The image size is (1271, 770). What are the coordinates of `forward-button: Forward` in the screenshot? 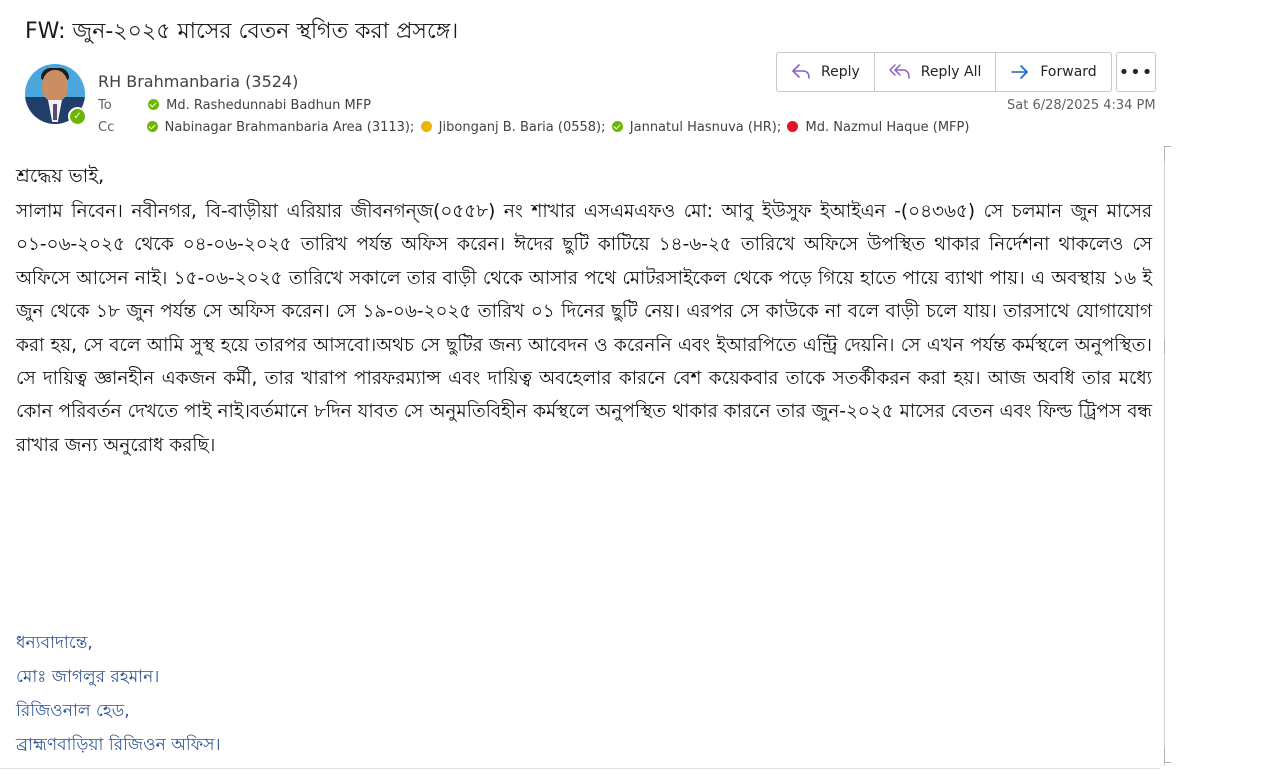 It's located at (1053, 72).